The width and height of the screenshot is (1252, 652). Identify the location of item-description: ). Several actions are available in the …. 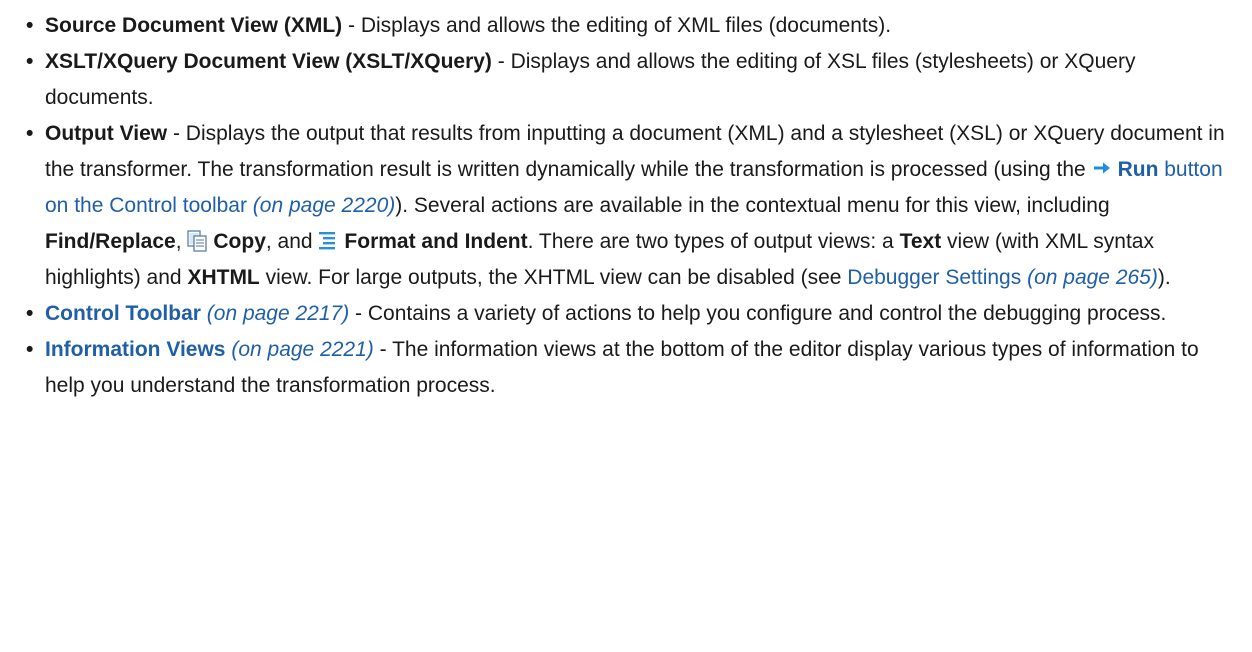
(752, 205).